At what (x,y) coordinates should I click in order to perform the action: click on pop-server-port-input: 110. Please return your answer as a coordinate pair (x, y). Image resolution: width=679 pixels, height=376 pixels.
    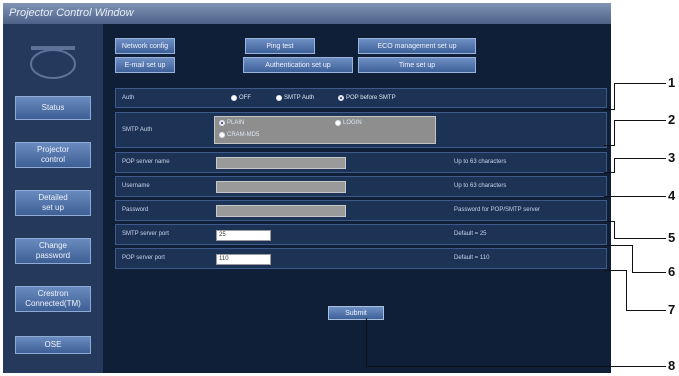
    Looking at the image, I should click on (243, 259).